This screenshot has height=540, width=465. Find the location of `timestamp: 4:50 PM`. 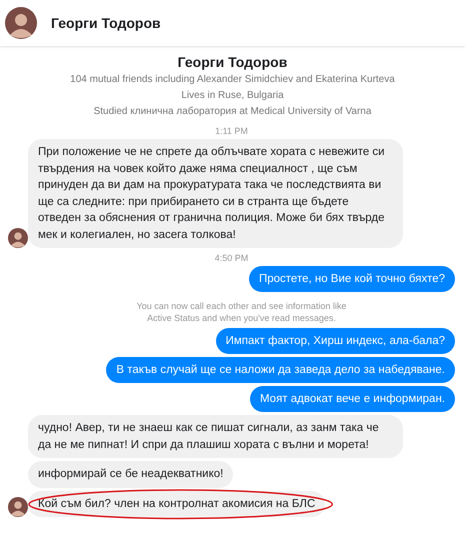

timestamp: 4:50 PM is located at coordinates (232, 258).